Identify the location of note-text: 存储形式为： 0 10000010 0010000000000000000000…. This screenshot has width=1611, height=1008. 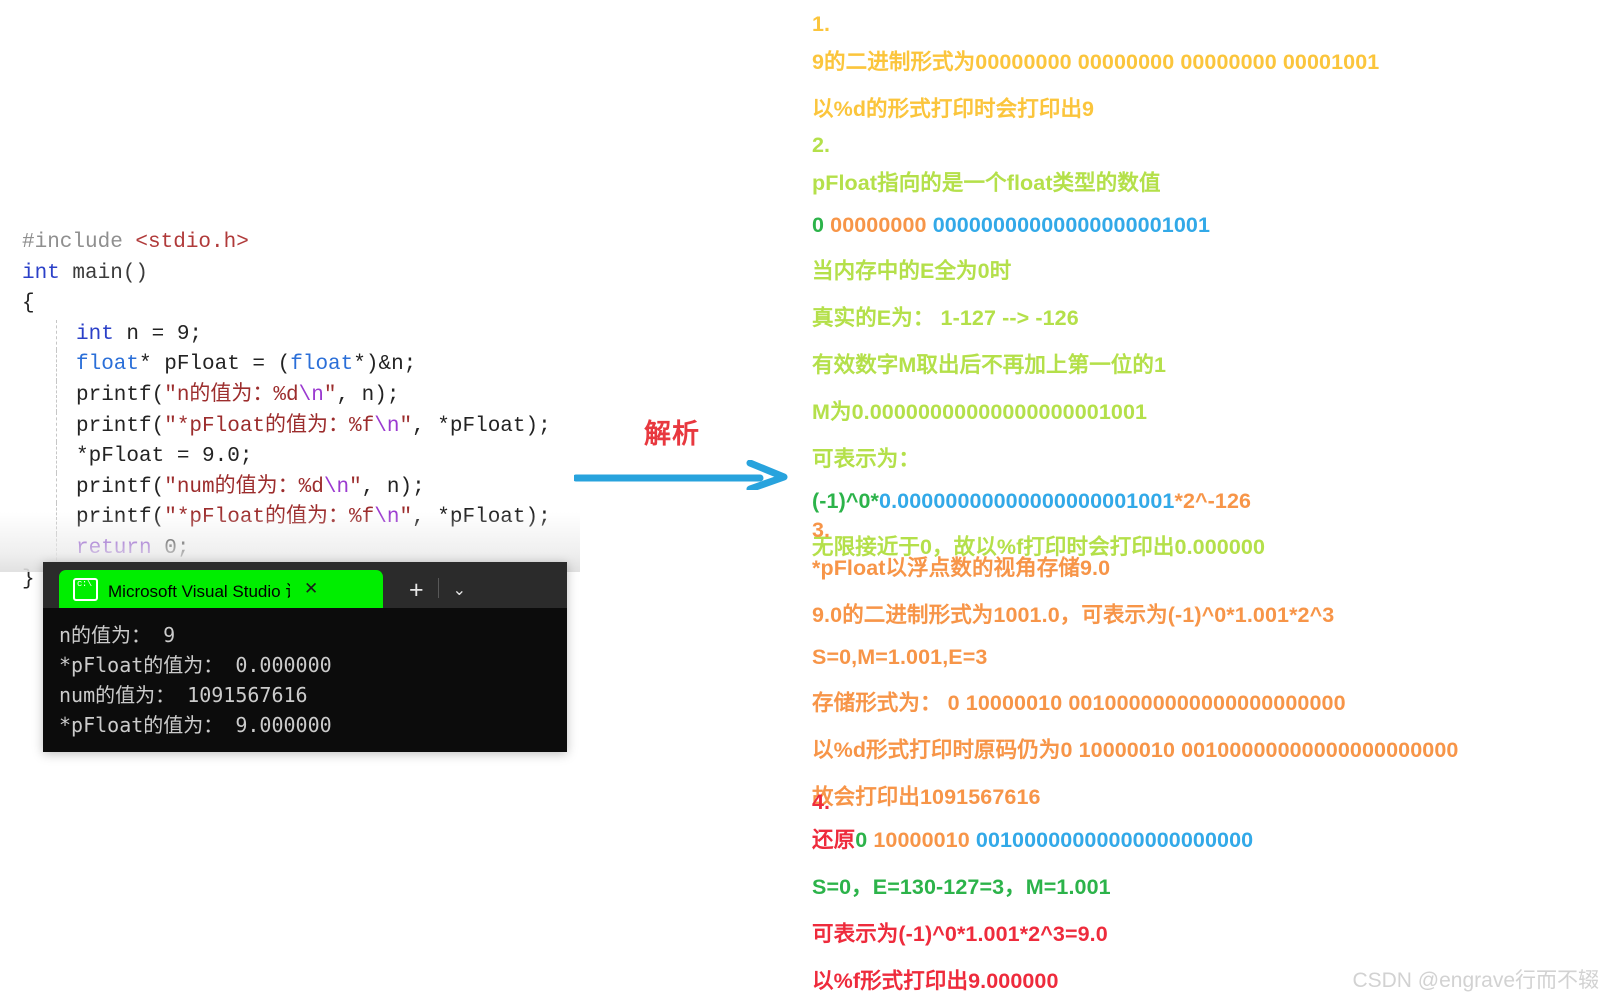
(1079, 703).